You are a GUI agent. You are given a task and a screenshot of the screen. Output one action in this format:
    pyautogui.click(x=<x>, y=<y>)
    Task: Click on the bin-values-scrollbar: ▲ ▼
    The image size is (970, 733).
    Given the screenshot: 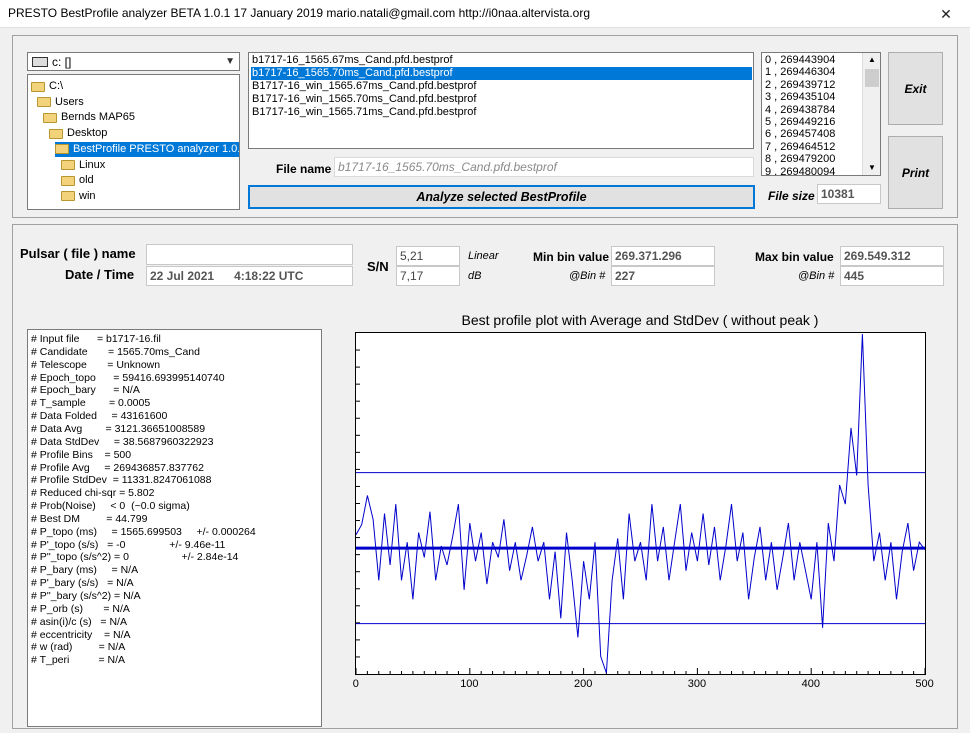 What is the action you would take?
    pyautogui.click(x=871, y=114)
    